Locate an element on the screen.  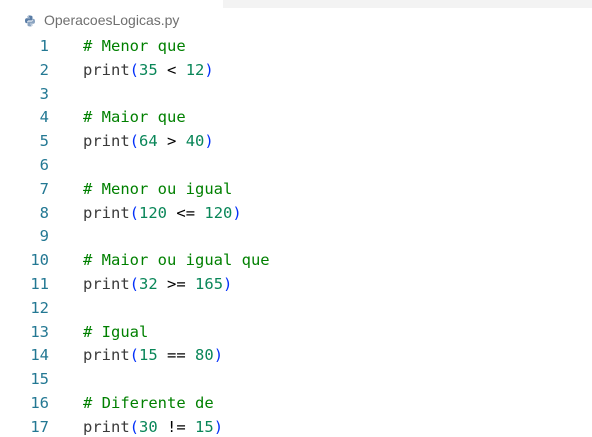
comparison-operator: > is located at coordinates (172, 141).